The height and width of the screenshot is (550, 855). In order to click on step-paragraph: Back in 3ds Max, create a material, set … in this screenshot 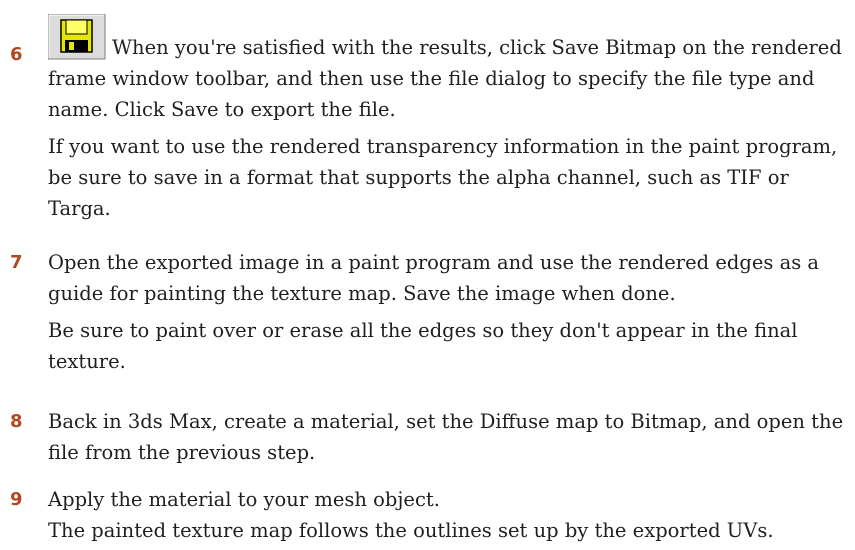, I will do `click(446, 437)`.